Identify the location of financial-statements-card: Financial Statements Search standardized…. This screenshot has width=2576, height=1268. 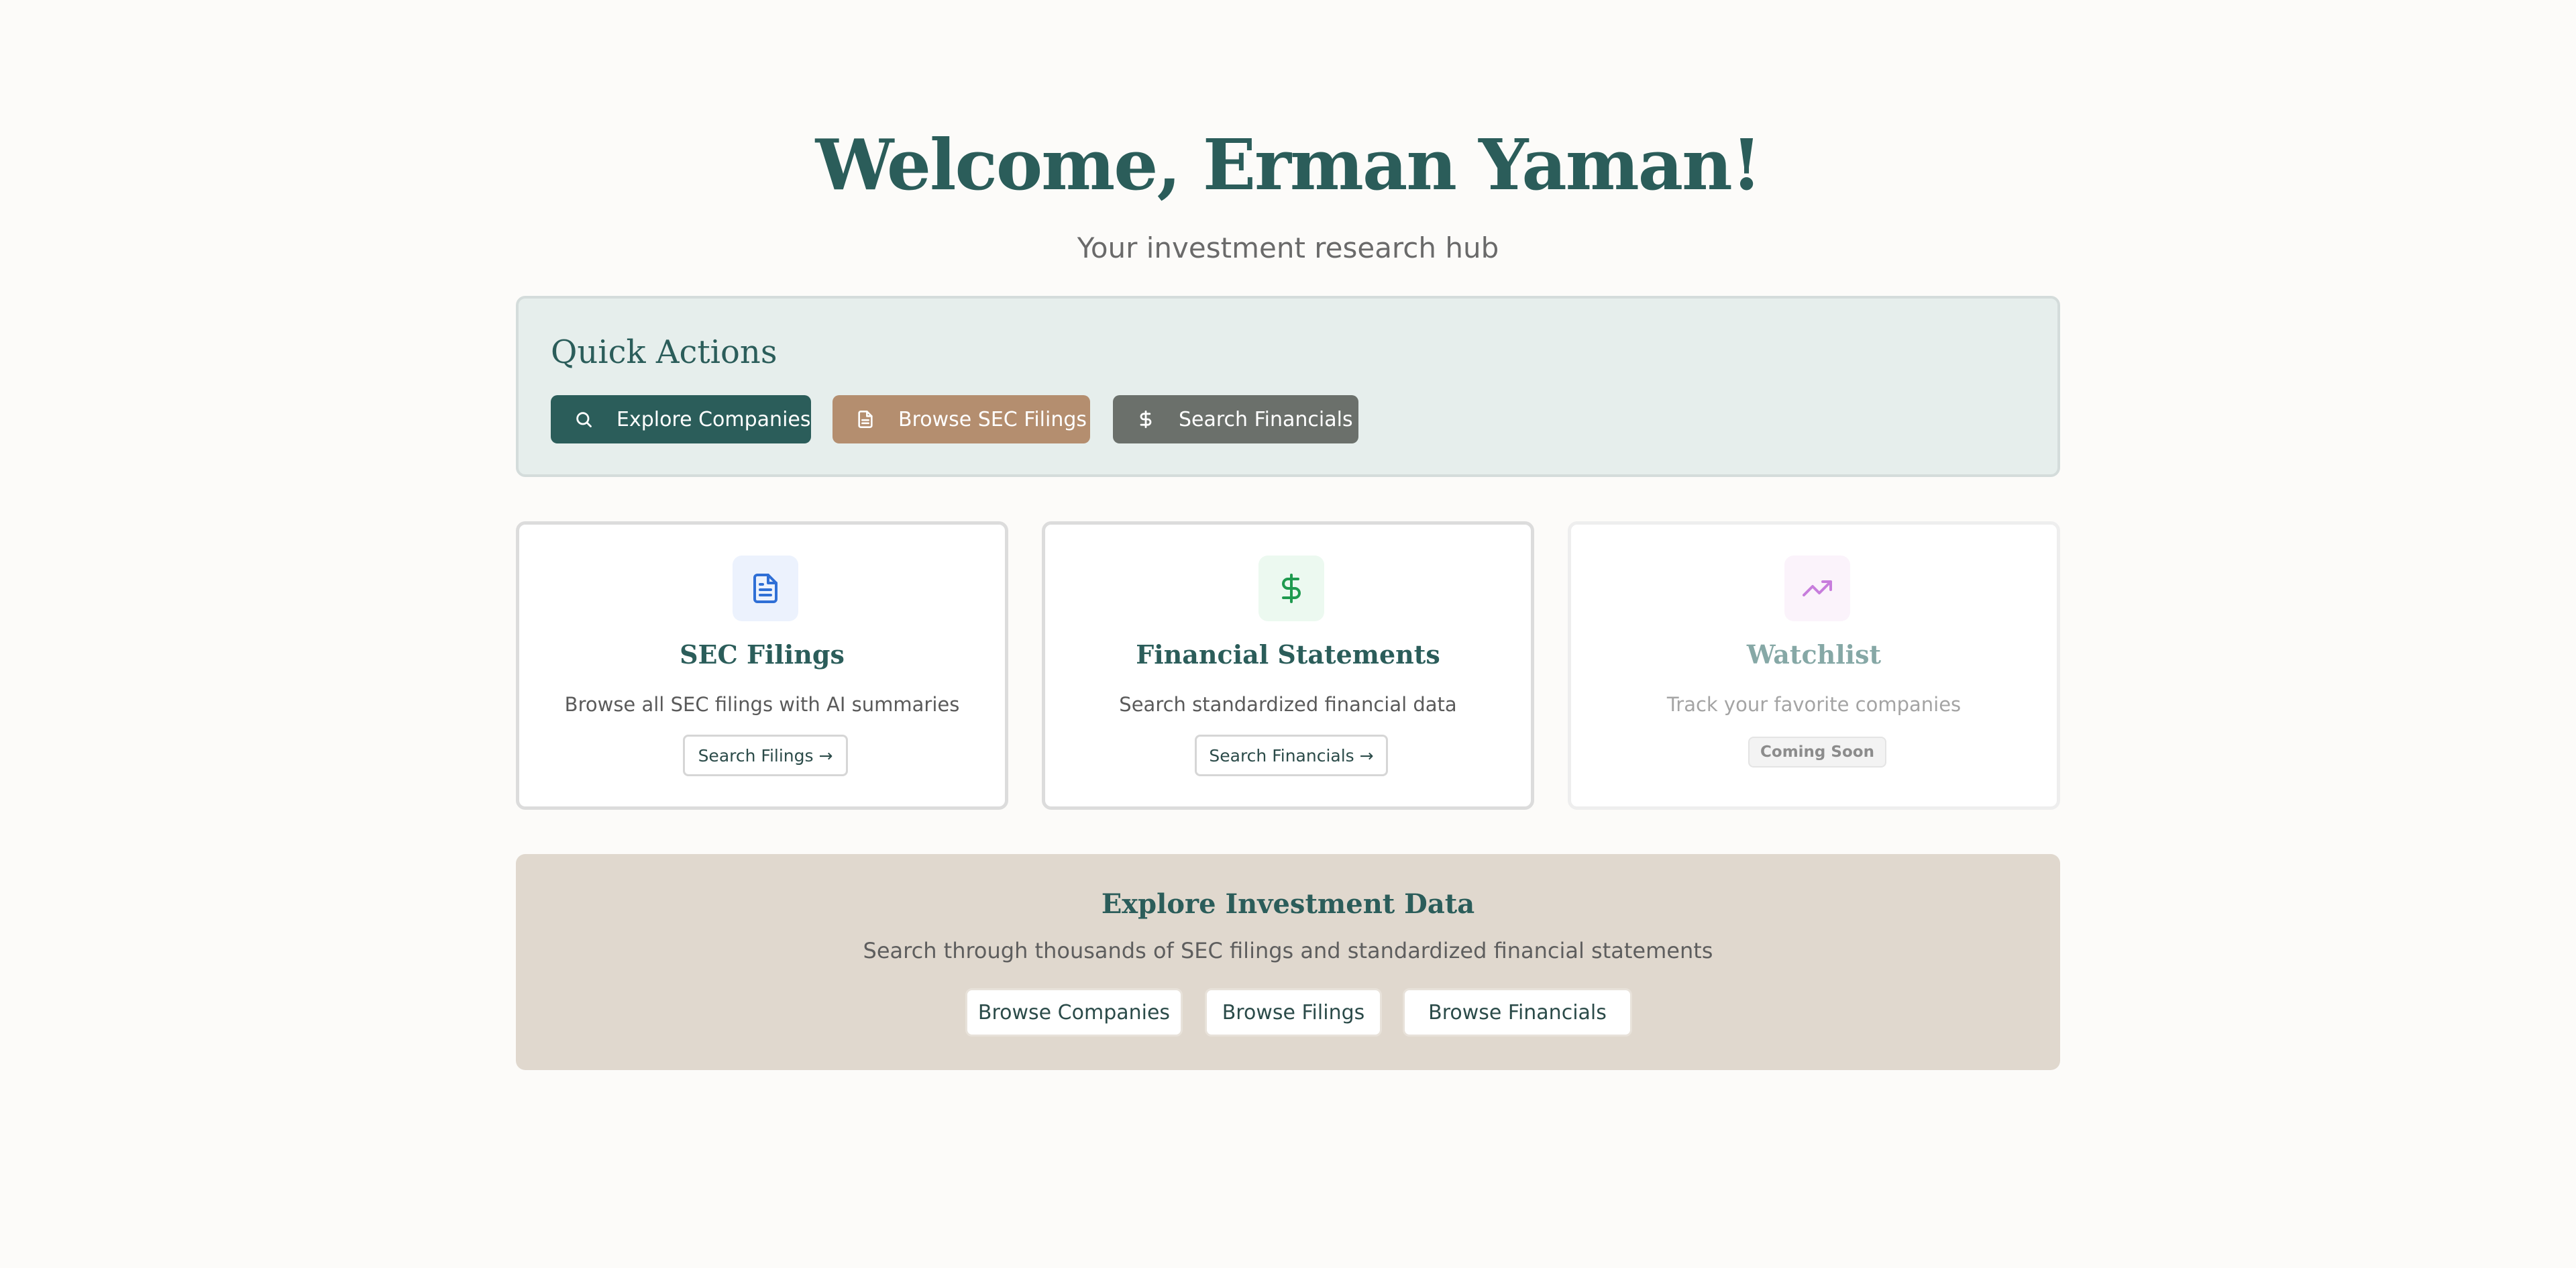
(1288, 665).